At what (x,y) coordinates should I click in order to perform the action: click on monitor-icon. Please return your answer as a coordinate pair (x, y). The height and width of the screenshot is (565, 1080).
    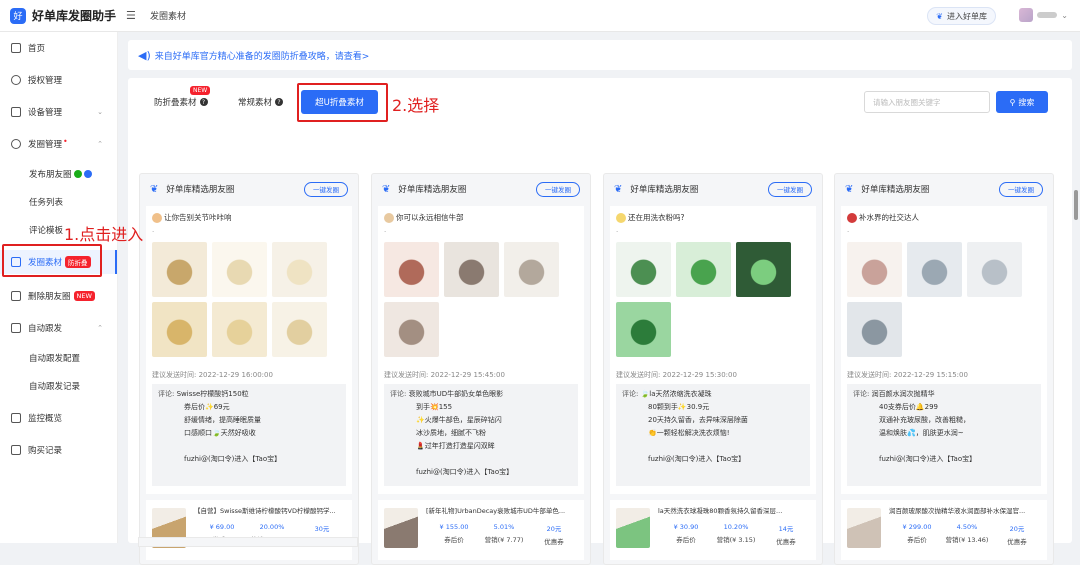
    Looking at the image, I should click on (16, 418).